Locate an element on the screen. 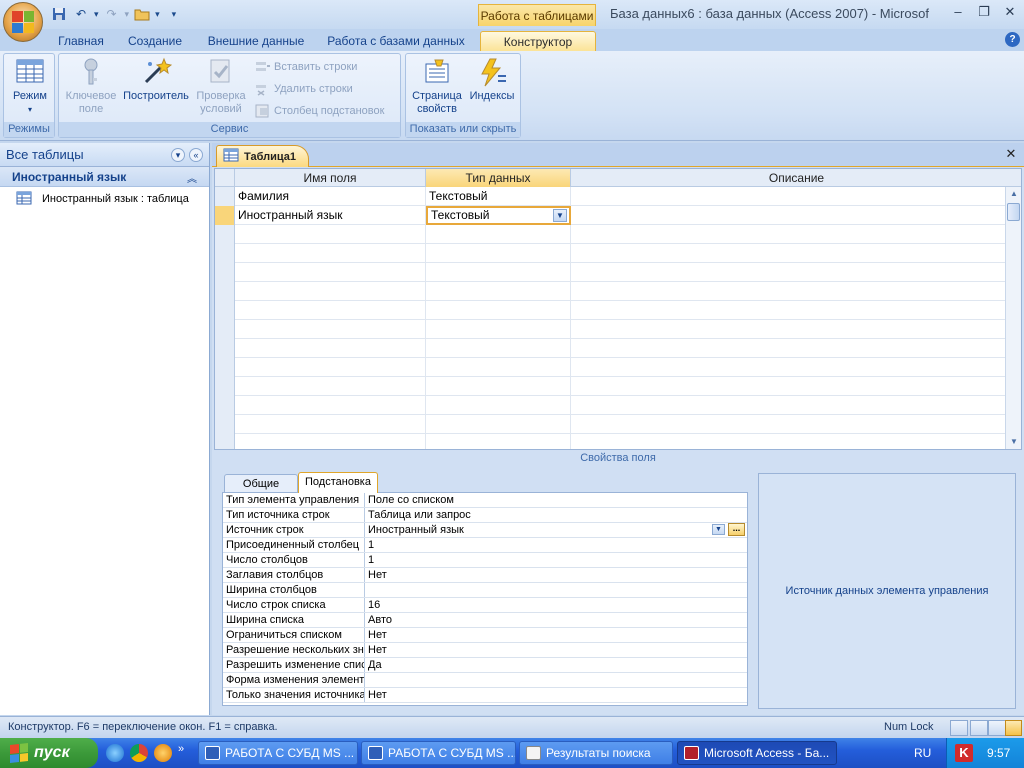 The width and height of the screenshot is (1024, 768). view-button: Режим ▾ is located at coordinates (30, 86).